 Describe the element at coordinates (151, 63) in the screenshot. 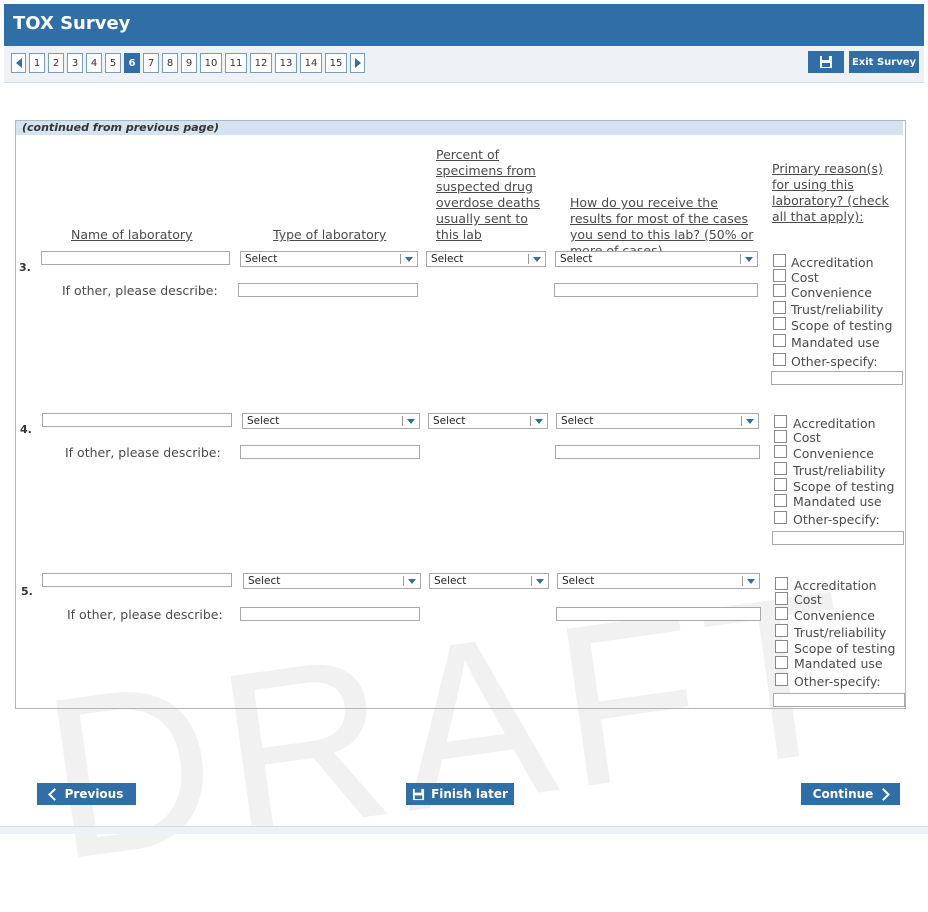

I see `page-link-7: 7` at that location.